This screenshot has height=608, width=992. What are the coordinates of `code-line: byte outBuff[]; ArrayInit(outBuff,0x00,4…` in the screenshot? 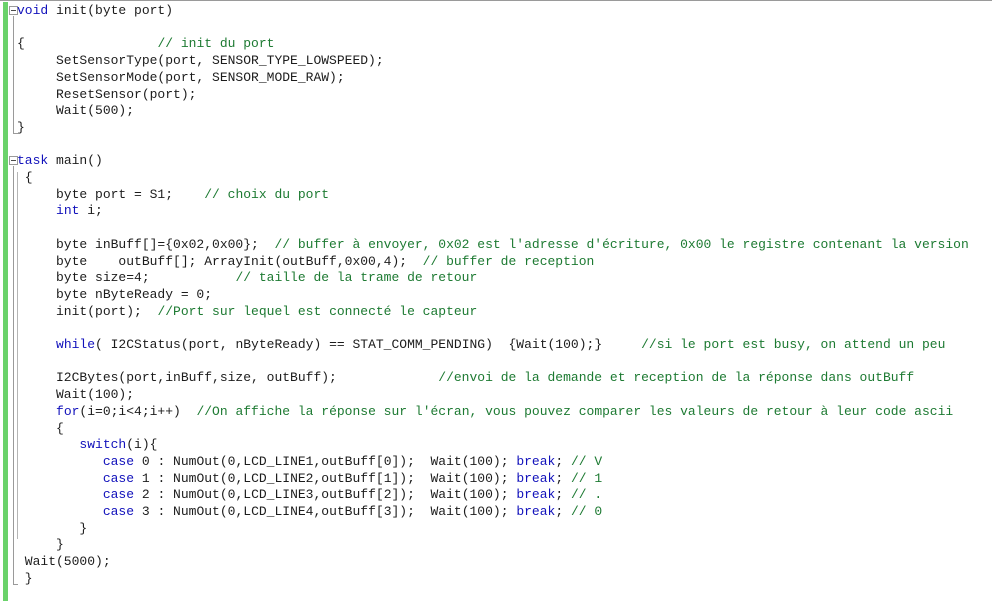 It's located at (305, 262).